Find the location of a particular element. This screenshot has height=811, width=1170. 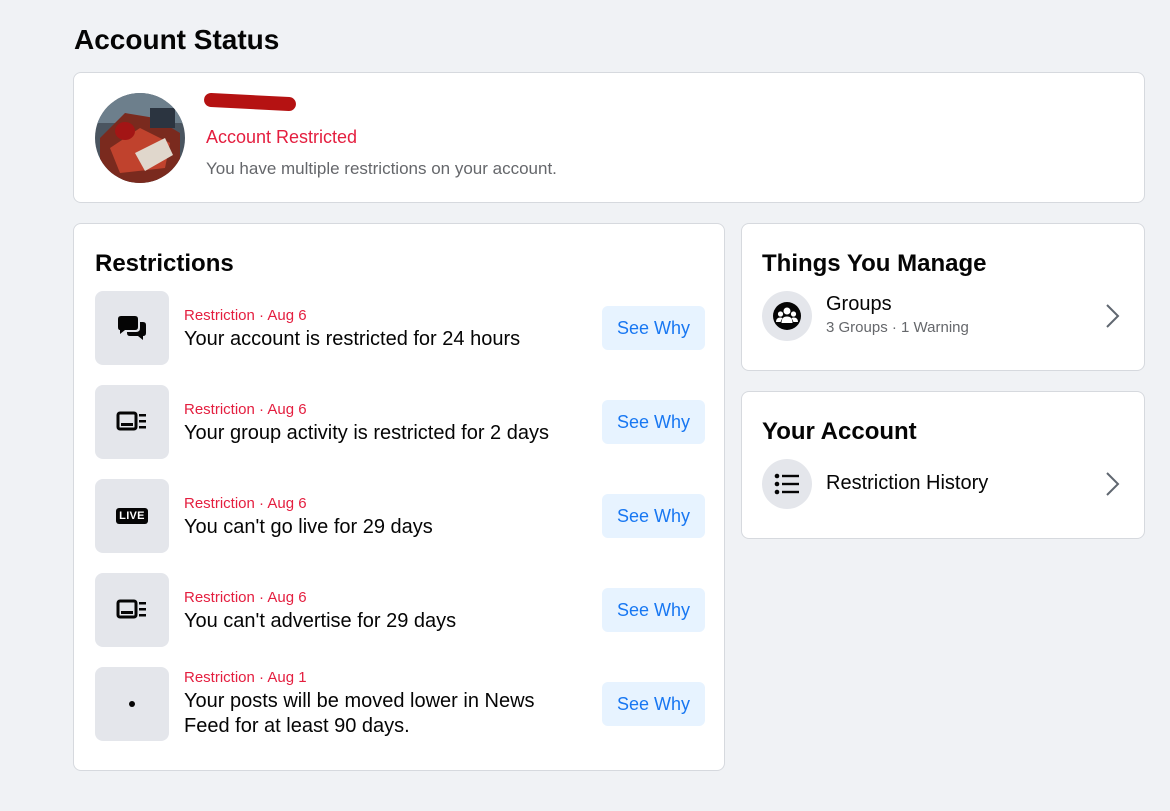

avatar is located at coordinates (140, 138).